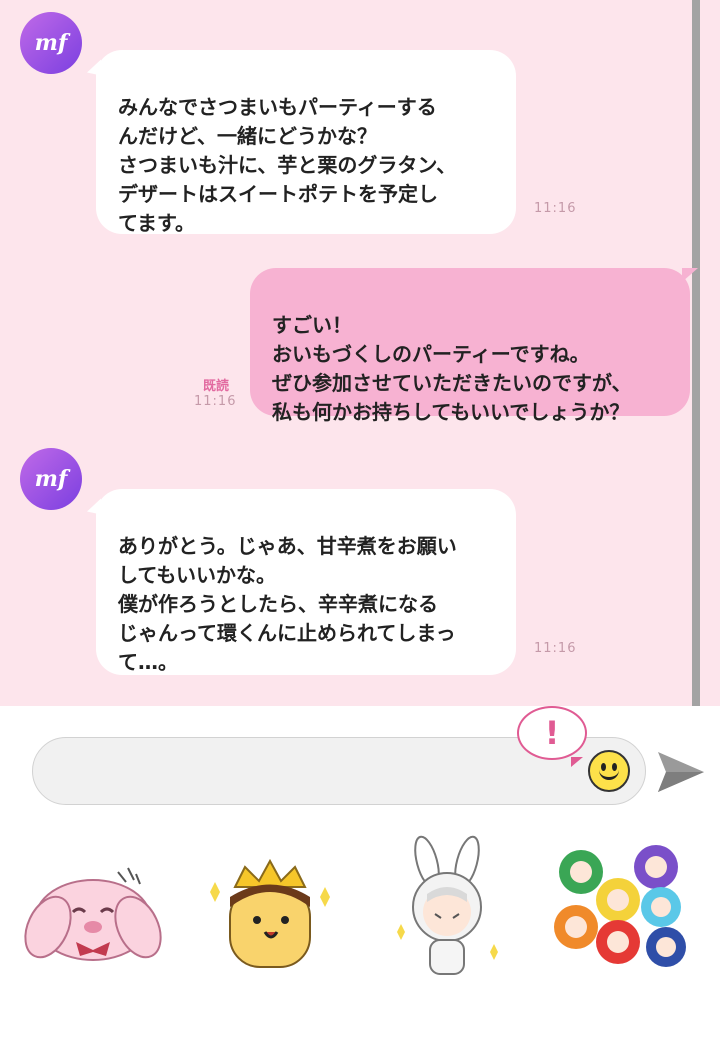 The height and width of the screenshot is (1041, 720). I want to click on pink-bunny-sticker, so click(93, 907).